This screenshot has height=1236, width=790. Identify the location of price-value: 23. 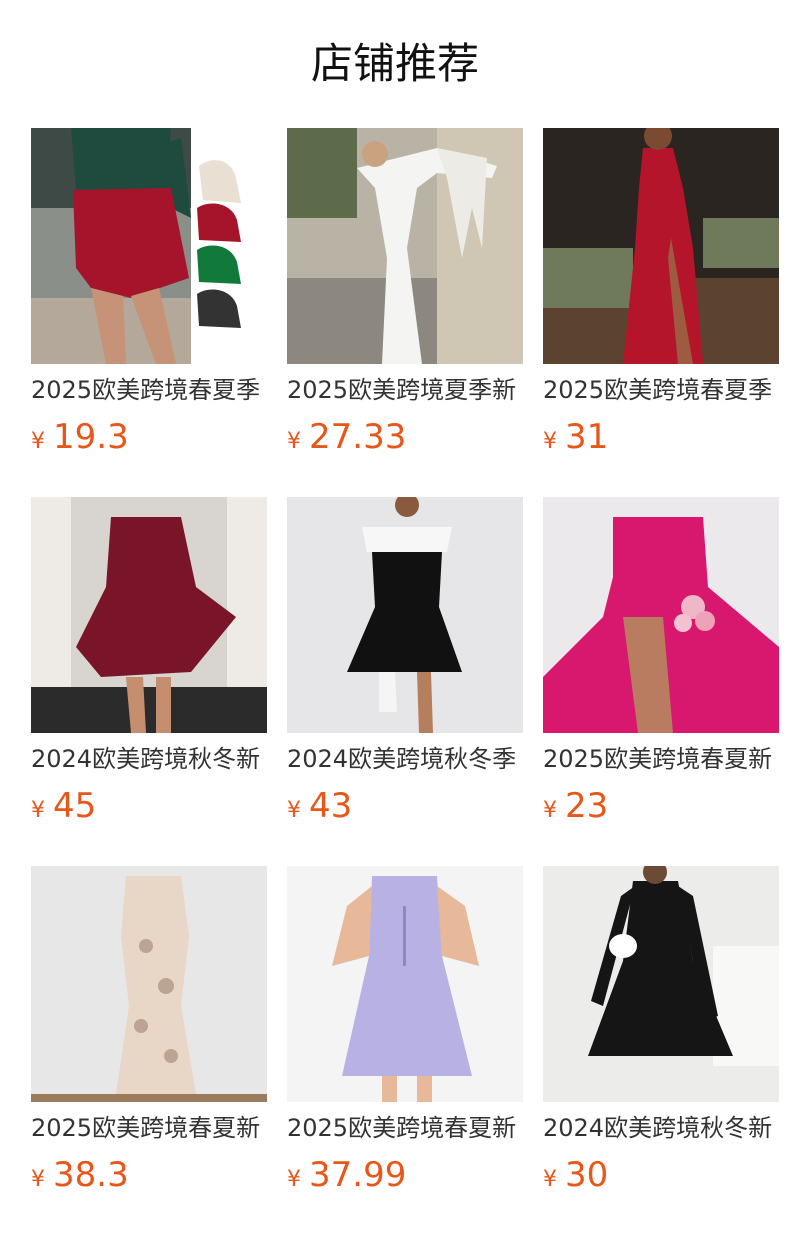
(587, 806).